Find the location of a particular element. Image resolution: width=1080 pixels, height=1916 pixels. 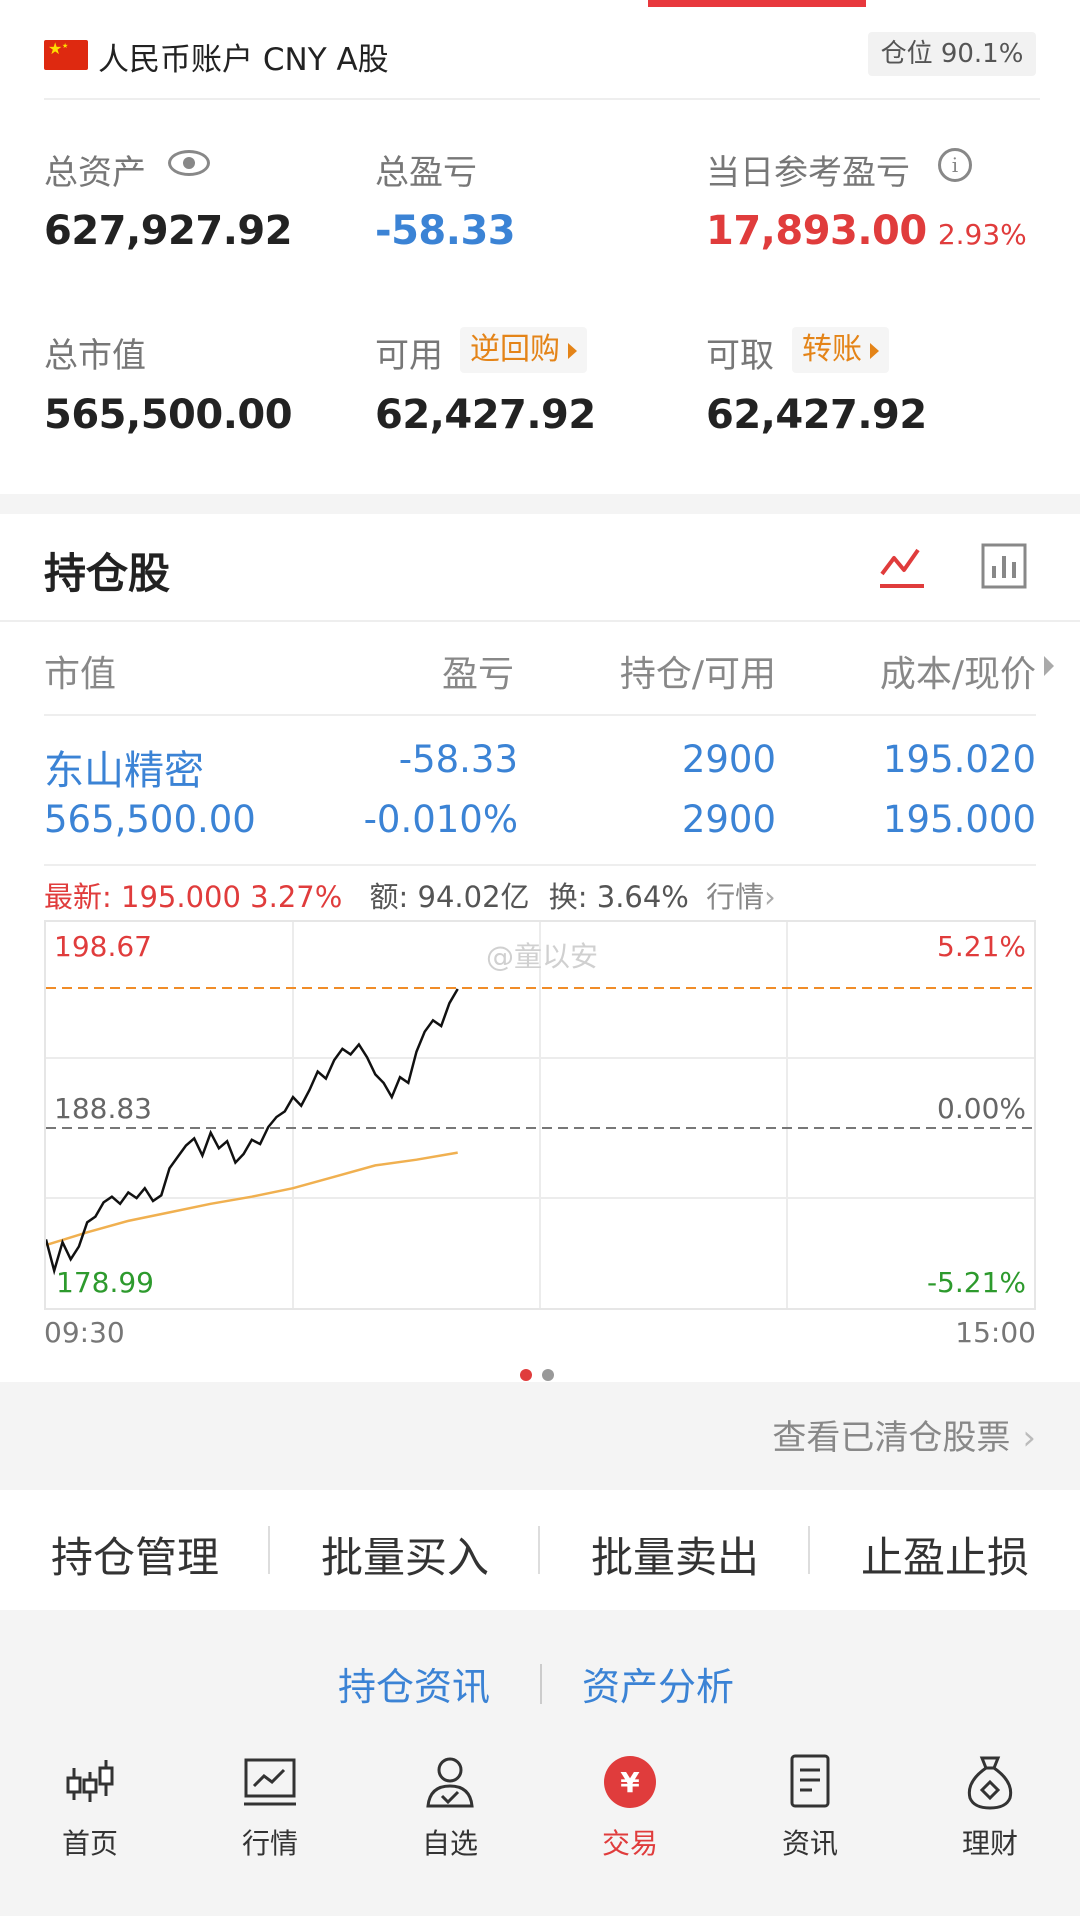

nav-news: 资讯 is located at coordinates (810, 1807).